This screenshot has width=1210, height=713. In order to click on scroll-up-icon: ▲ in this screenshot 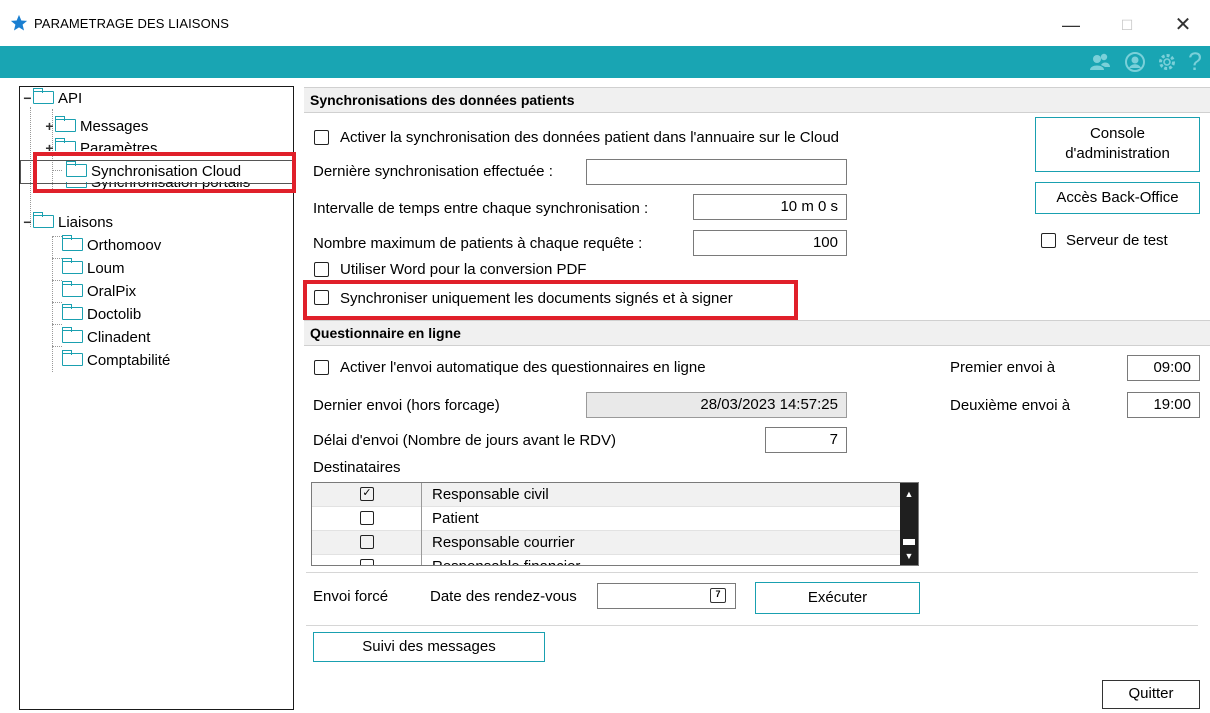, I will do `click(909, 494)`.